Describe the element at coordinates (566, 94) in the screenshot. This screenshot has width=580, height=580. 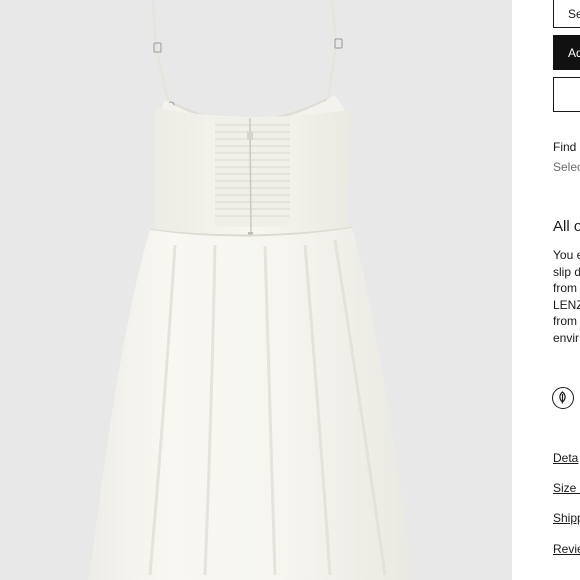
I see `wishlist-button` at that location.